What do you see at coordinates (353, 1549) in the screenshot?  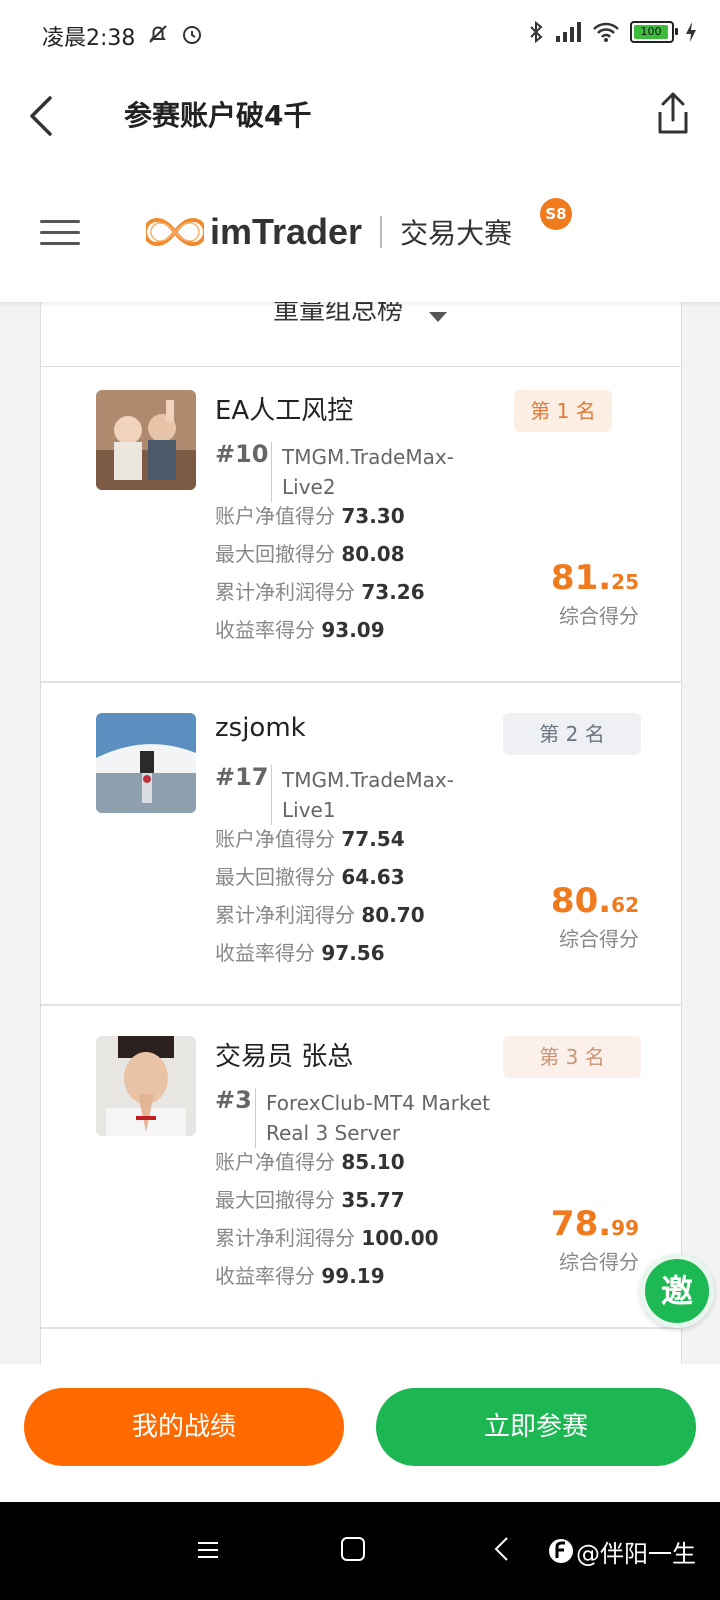 I see `home-icon` at bounding box center [353, 1549].